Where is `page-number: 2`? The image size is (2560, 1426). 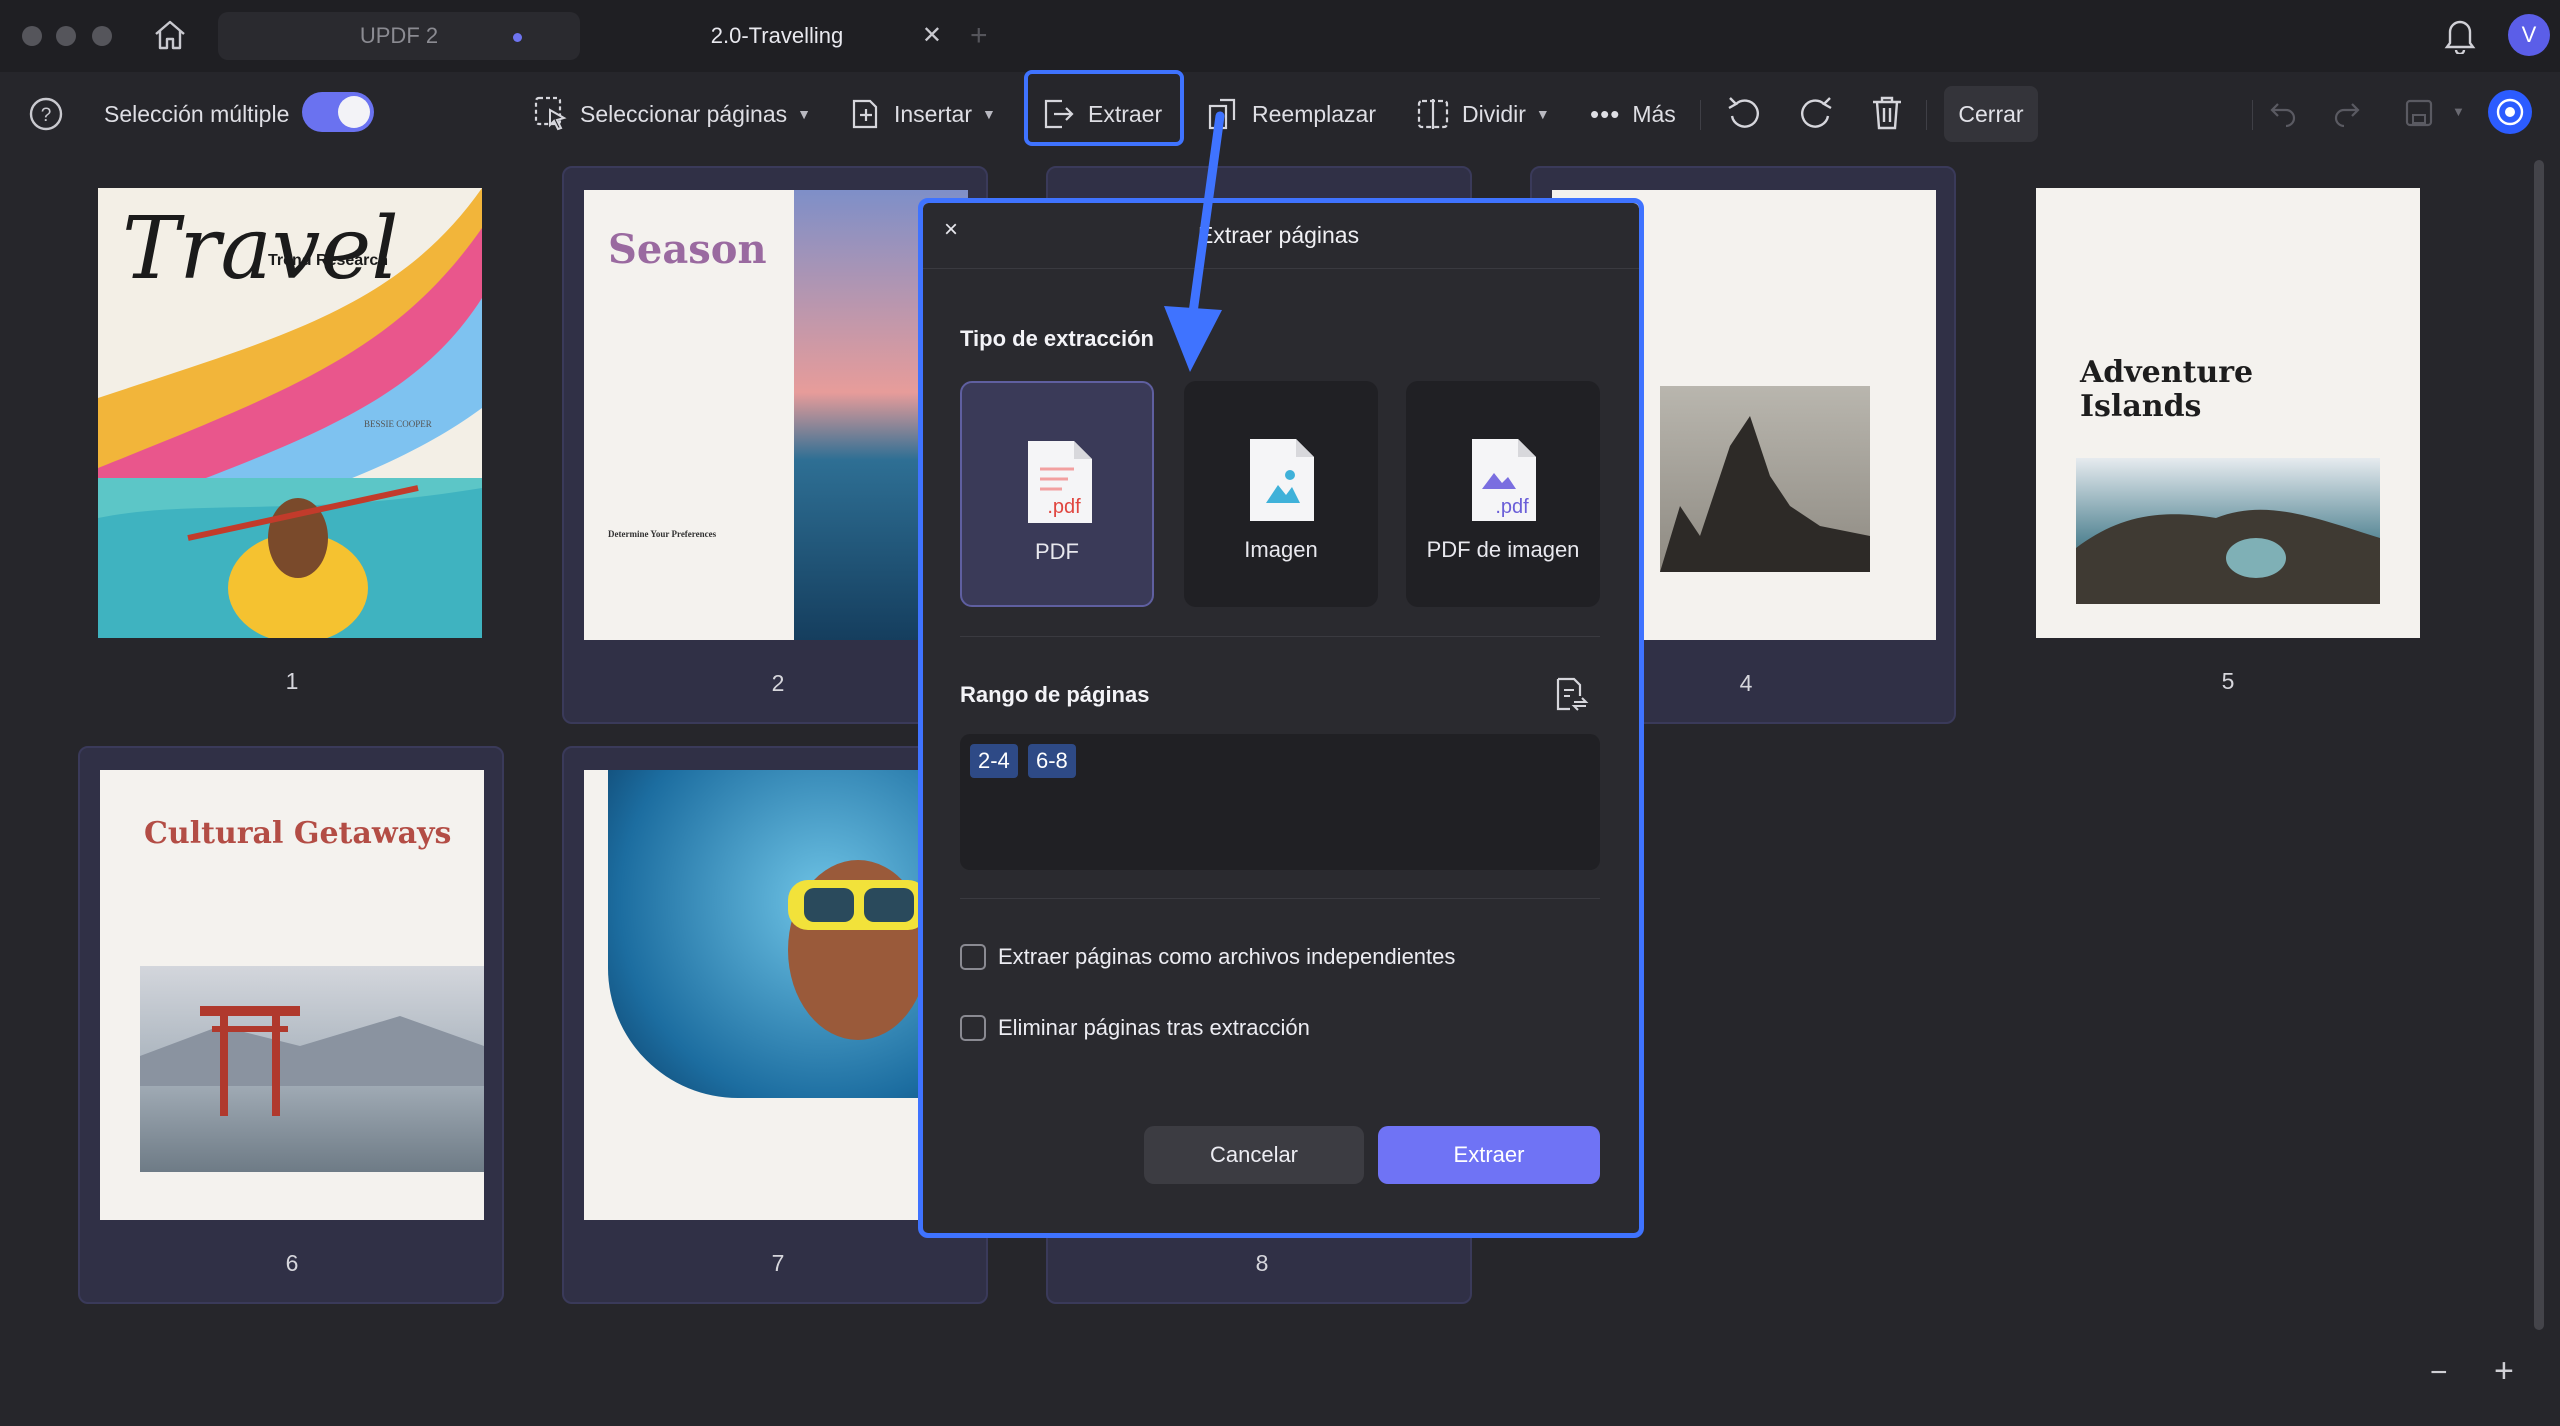 page-number: 2 is located at coordinates (778, 683).